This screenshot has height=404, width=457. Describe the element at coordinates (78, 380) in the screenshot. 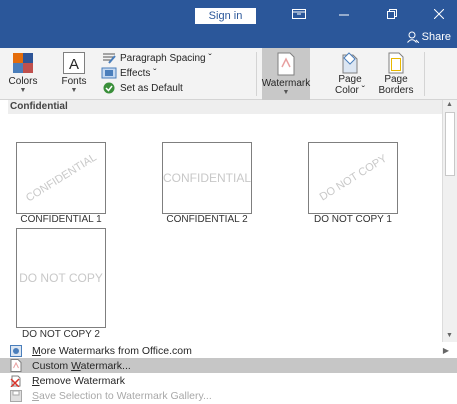

I see `remove-watermark-label: Remove Watermark` at that location.